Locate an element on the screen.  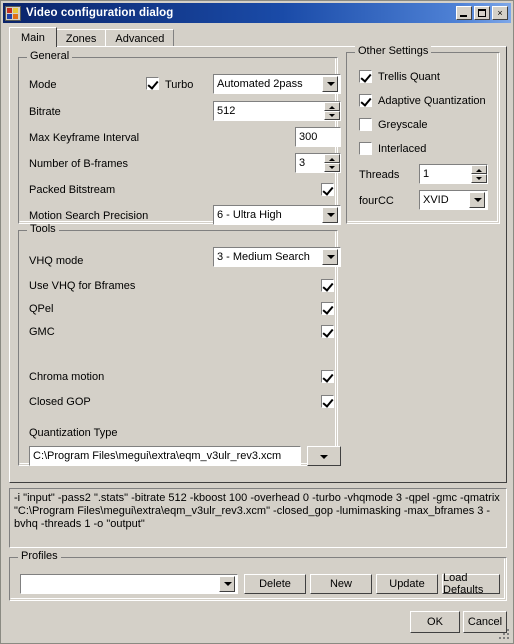
fourcc-value: XVID is located at coordinates (436, 200).